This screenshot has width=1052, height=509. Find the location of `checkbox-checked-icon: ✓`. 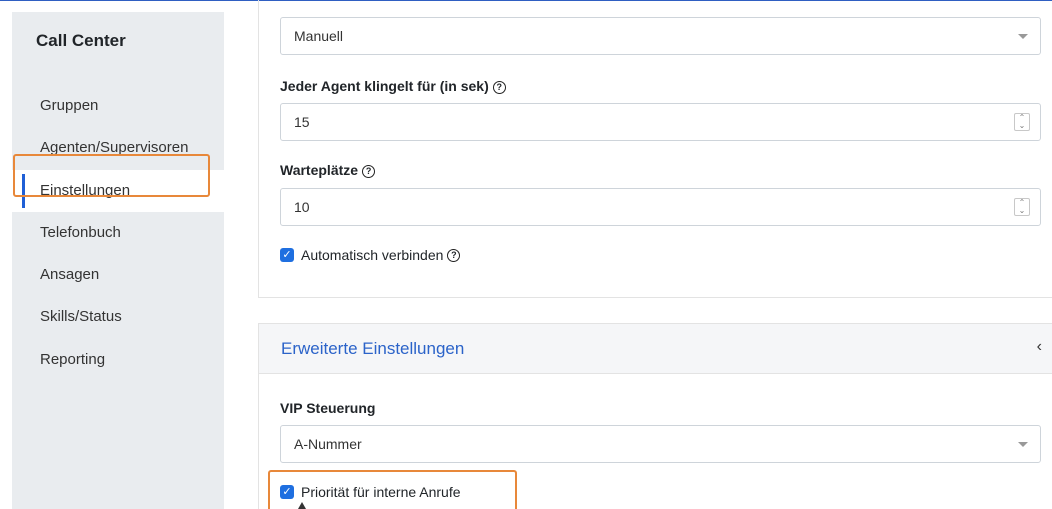

checkbox-checked-icon: ✓ is located at coordinates (287, 255).